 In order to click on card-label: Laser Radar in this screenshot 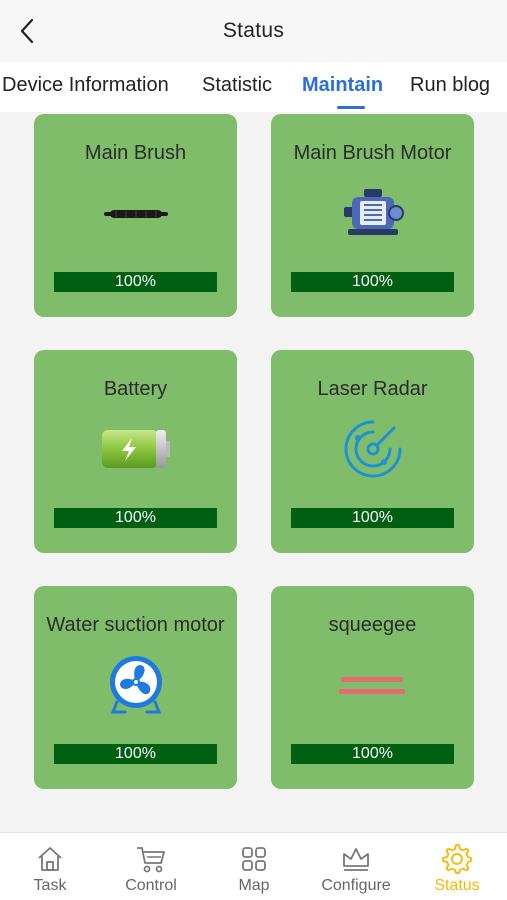, I will do `click(372, 389)`.